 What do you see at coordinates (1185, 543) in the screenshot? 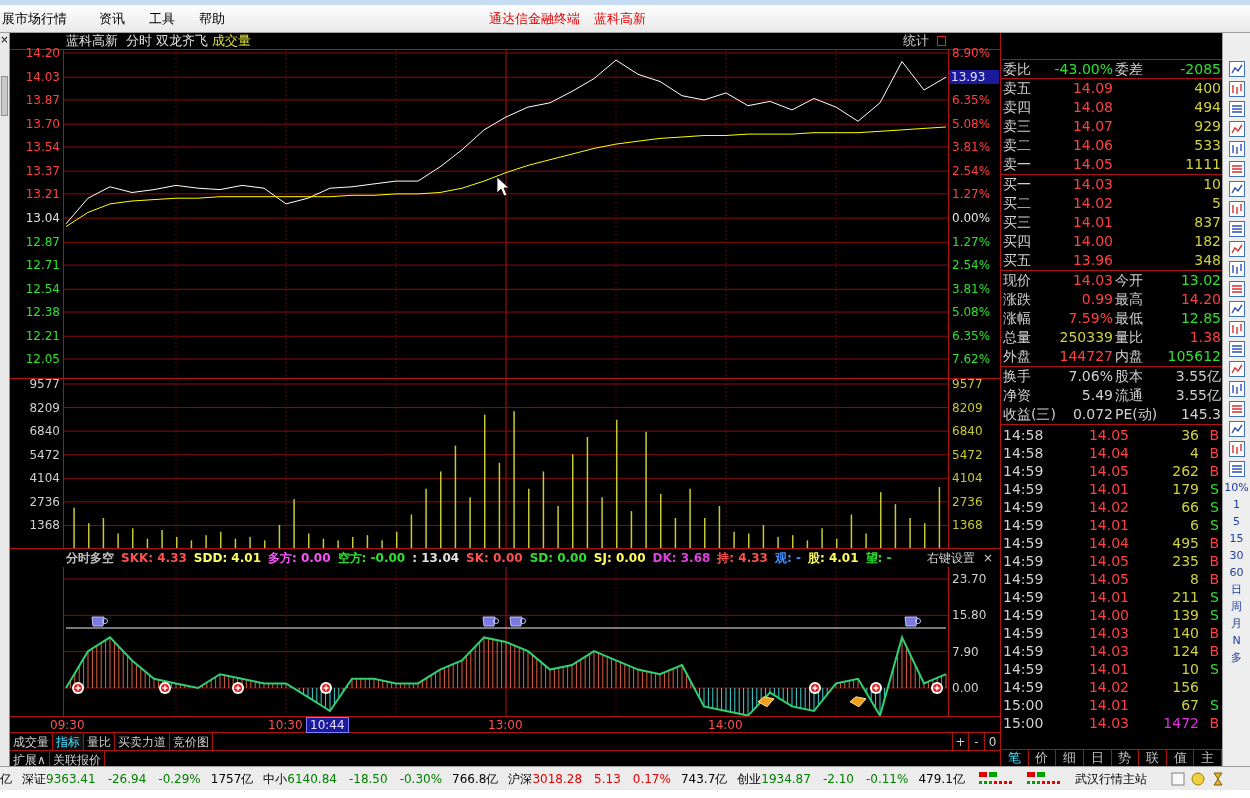
I see `trade-volume: 495` at bounding box center [1185, 543].